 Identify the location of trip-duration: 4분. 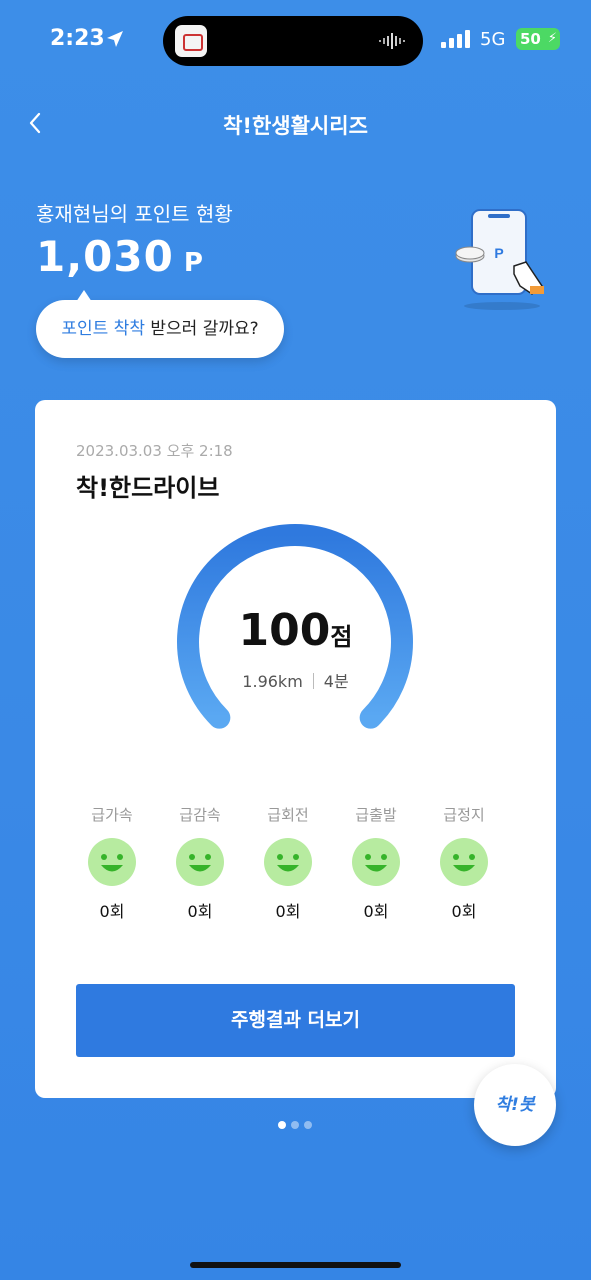
(336, 681).